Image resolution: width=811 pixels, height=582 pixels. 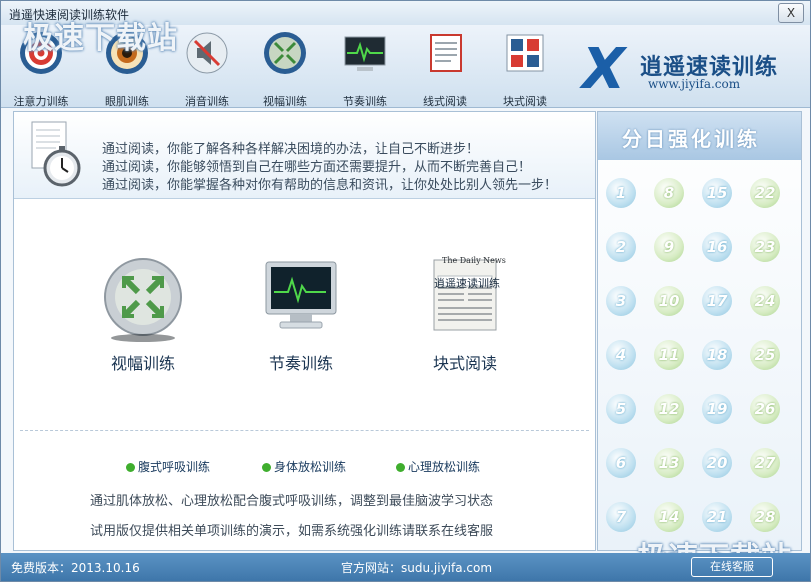 What do you see at coordinates (765, 193) in the screenshot?
I see `day-22-button: 22` at bounding box center [765, 193].